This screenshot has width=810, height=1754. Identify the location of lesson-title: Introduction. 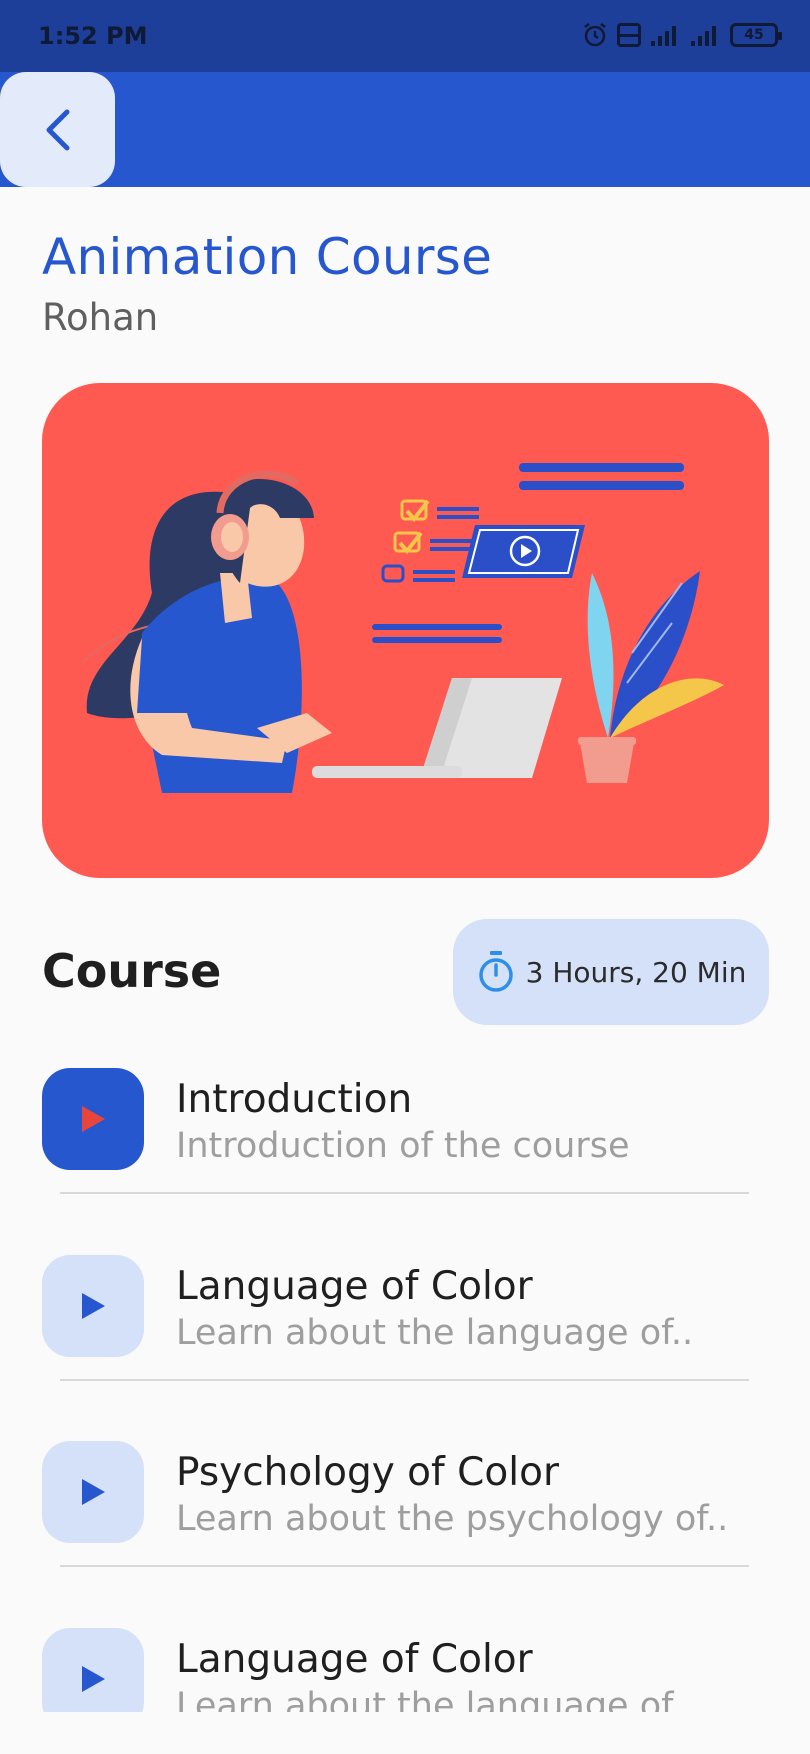
(294, 1099).